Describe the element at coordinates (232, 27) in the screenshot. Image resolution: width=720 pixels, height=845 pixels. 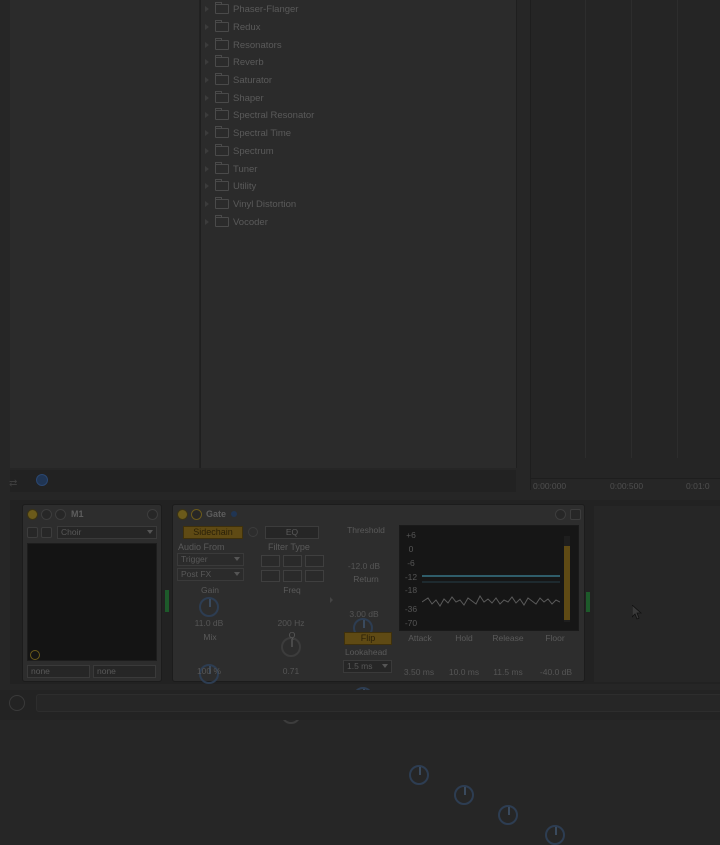
I see `browser-item-folder: Redux` at that location.